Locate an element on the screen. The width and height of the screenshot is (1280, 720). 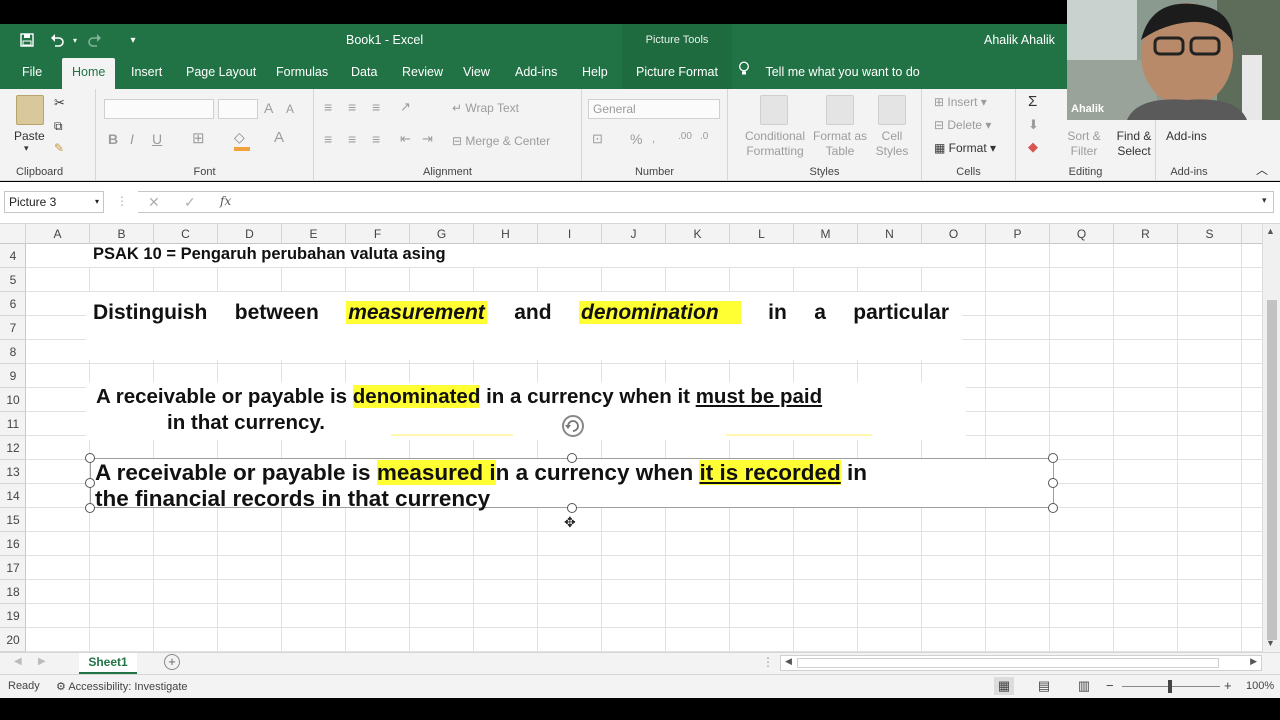
save-icon is located at coordinates (27, 41).